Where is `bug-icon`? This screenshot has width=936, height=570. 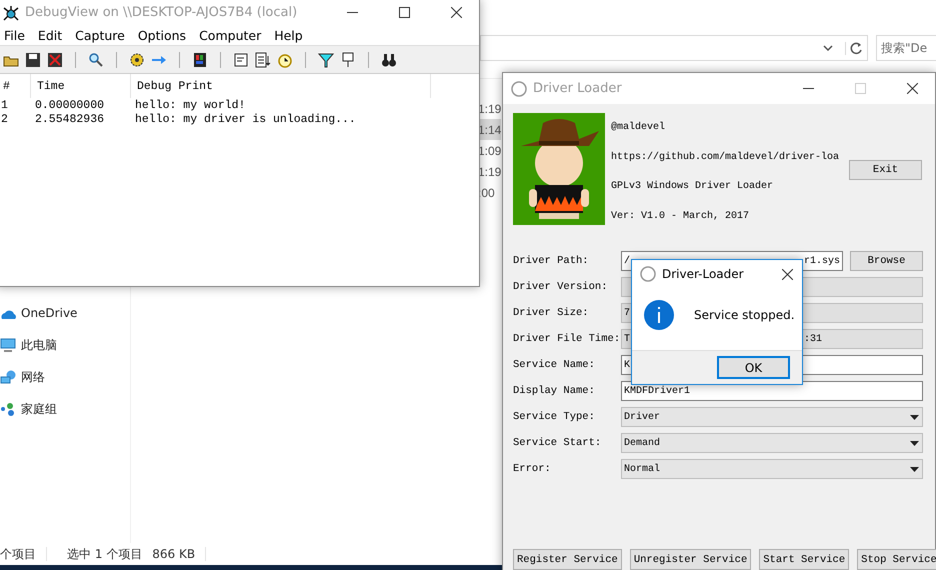 bug-icon is located at coordinates (11, 12).